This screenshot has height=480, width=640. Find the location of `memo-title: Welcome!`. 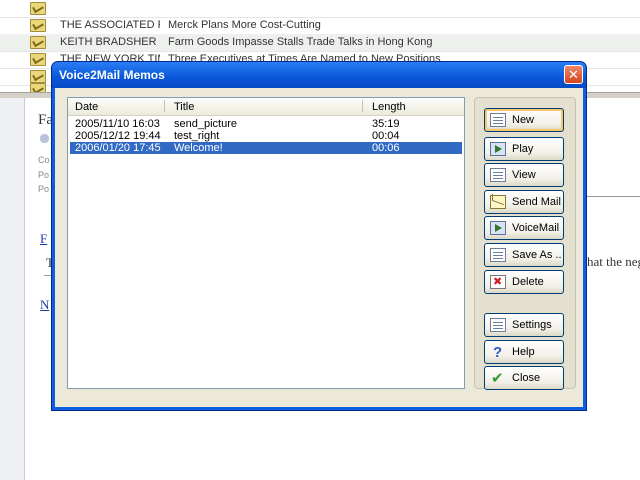

memo-title: Welcome! is located at coordinates (198, 148).